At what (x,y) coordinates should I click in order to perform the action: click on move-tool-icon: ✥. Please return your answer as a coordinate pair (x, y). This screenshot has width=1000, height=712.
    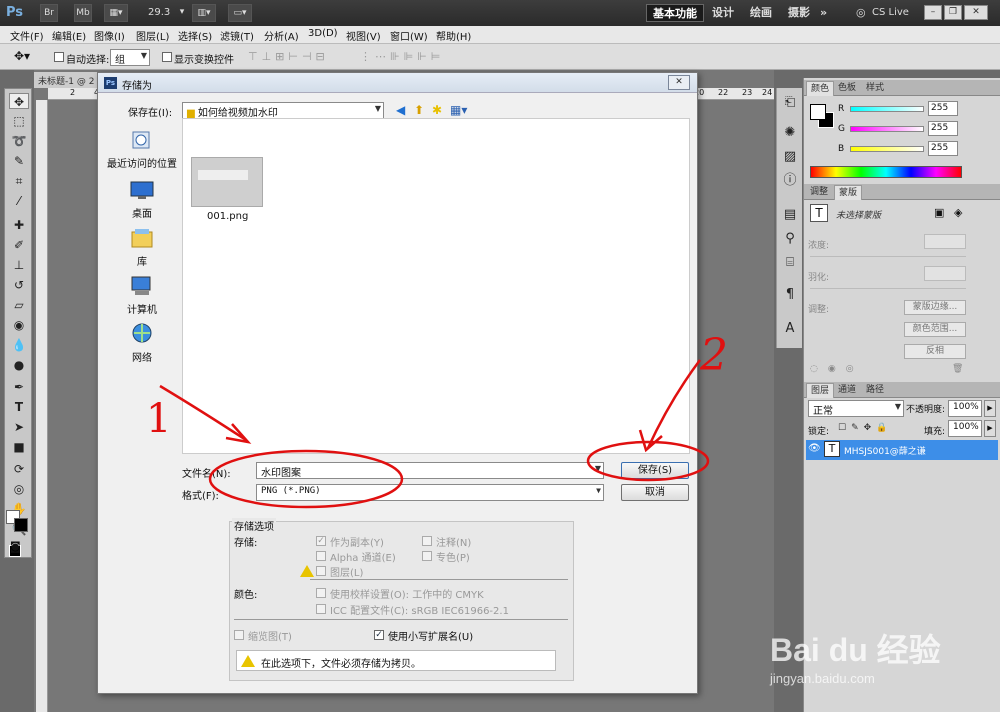
    Looking at the image, I should click on (19, 101).